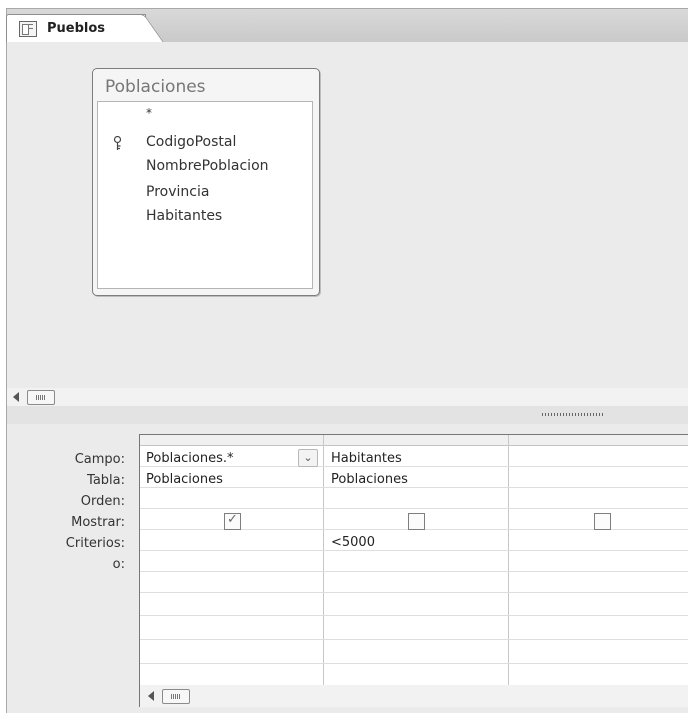 This screenshot has height=713, width=688. Describe the element at coordinates (308, 458) in the screenshot. I see `chevron-down-icon: ⌄` at that location.